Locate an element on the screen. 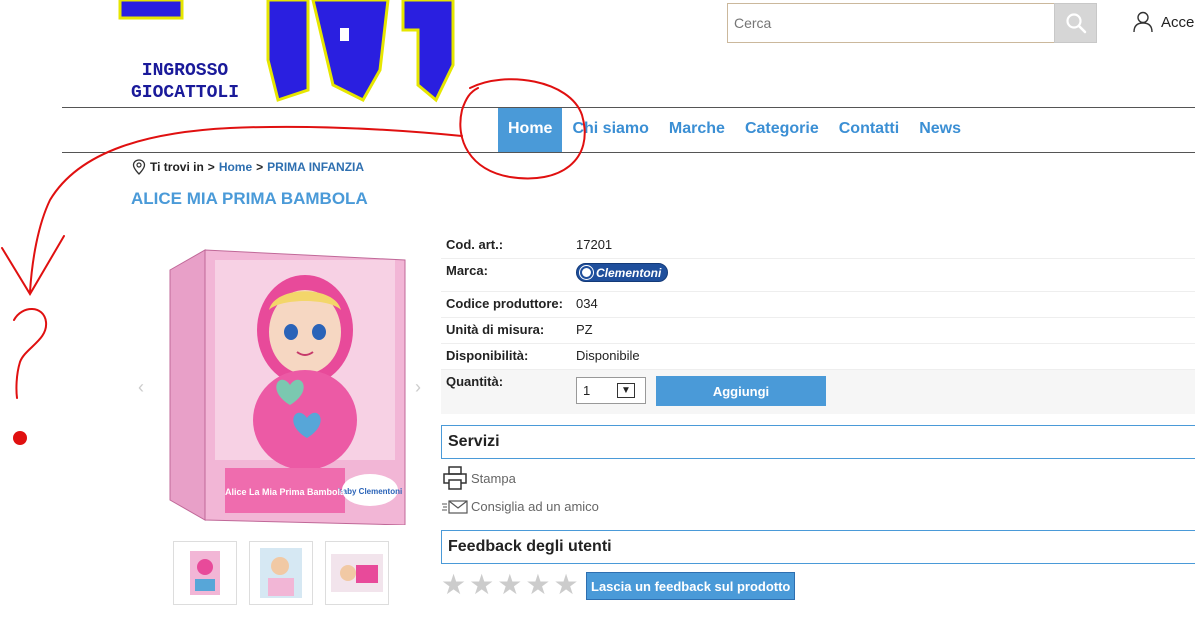 Image resolution: width=1195 pixels, height=642 pixels. spec-label: Disponibilità: is located at coordinates (487, 355).